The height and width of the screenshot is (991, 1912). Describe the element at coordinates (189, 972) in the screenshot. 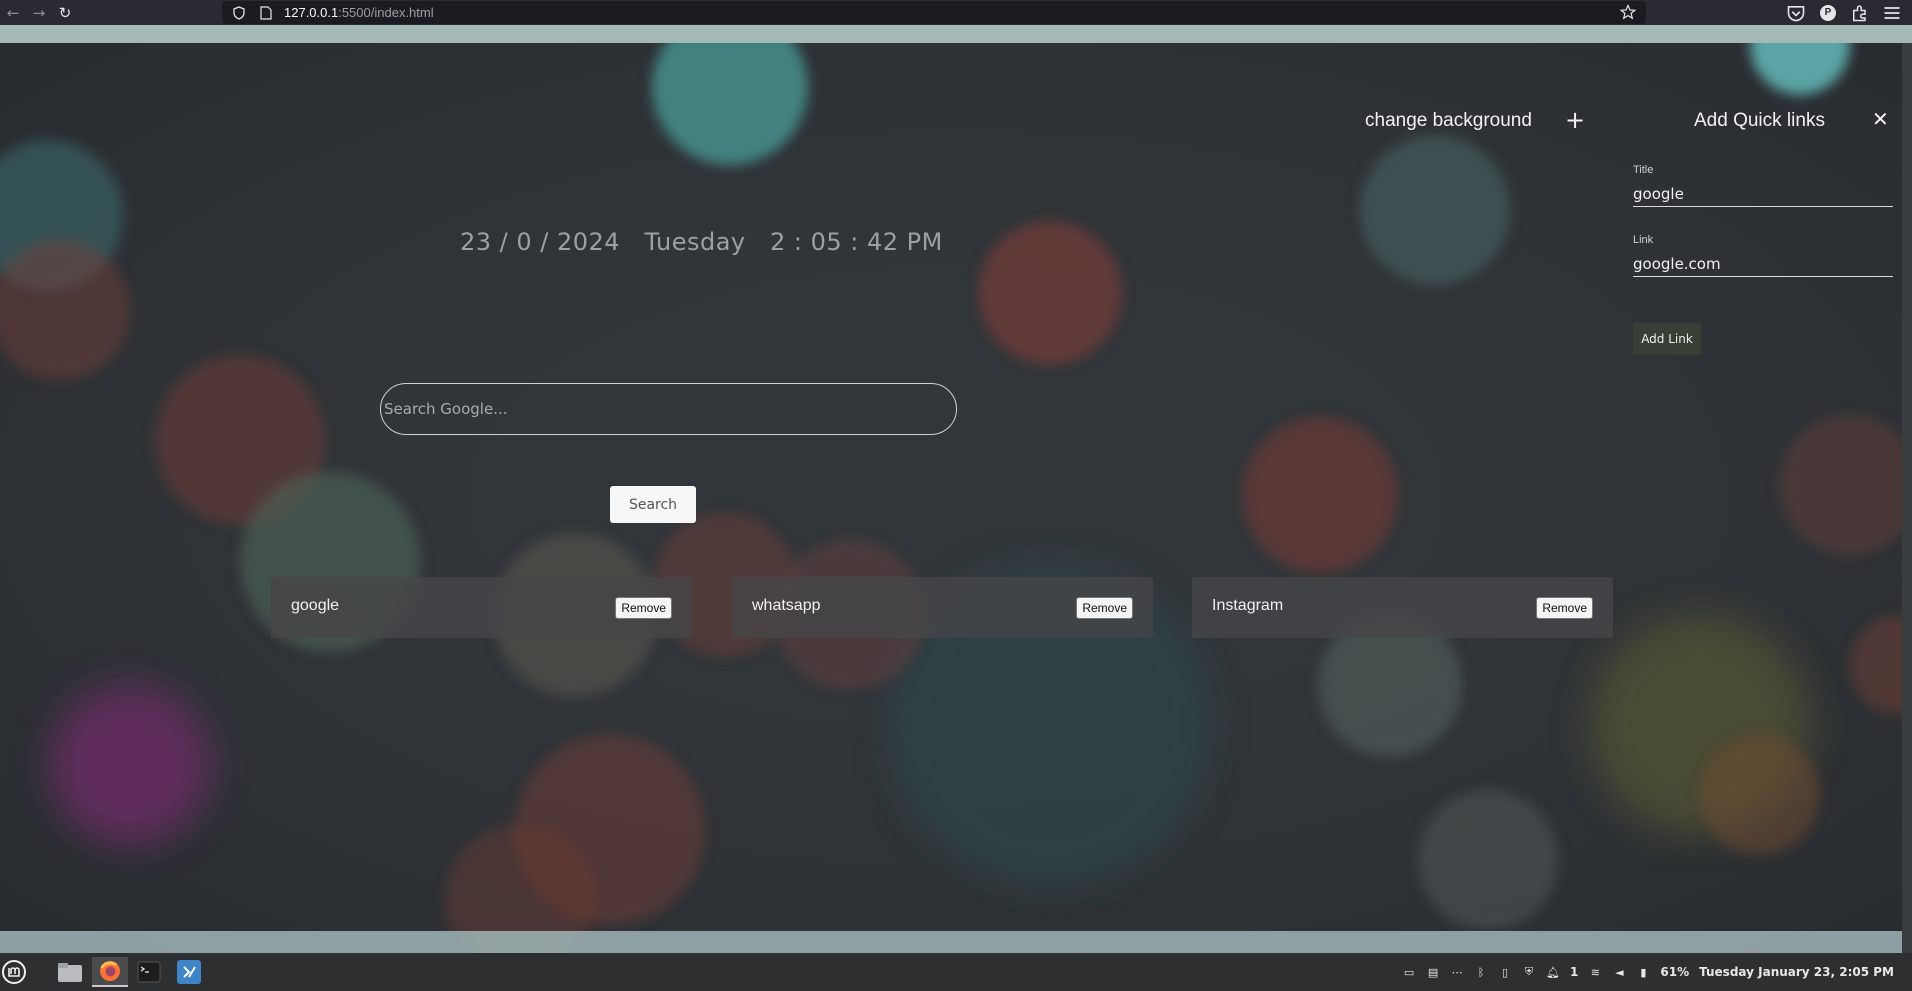

I see `vscode-icon` at that location.